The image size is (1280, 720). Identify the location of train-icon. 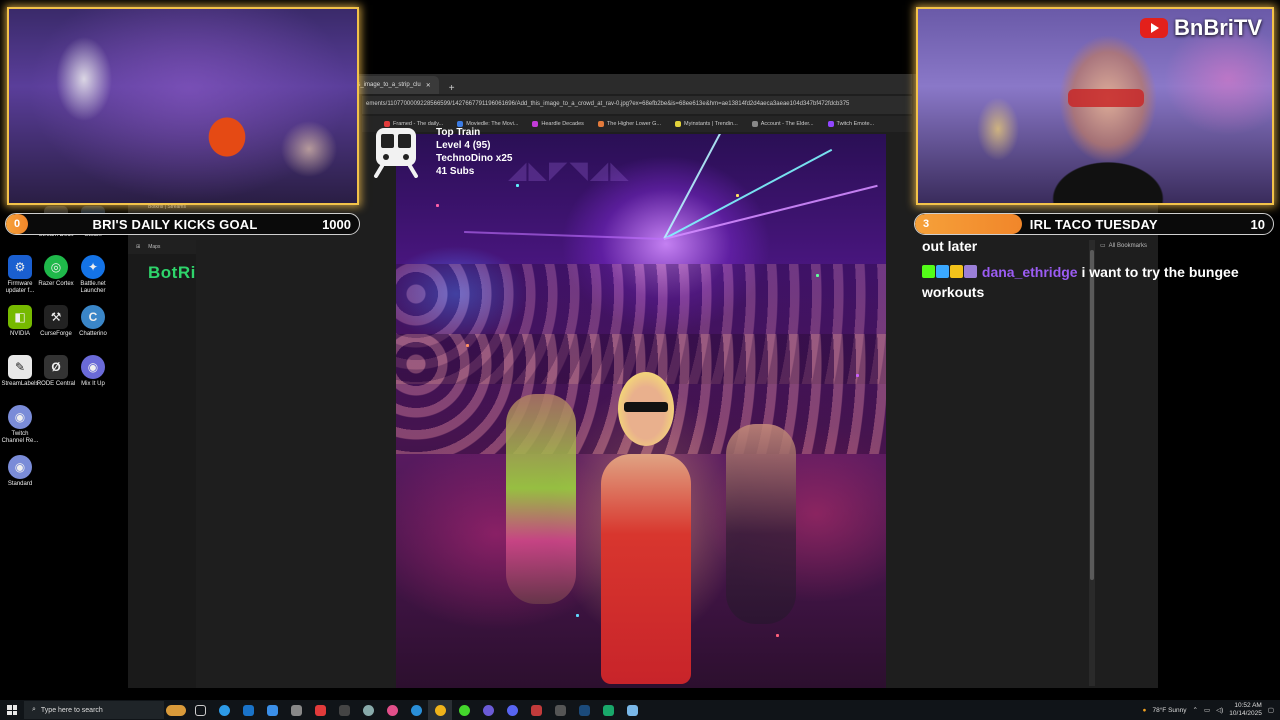
(396, 153).